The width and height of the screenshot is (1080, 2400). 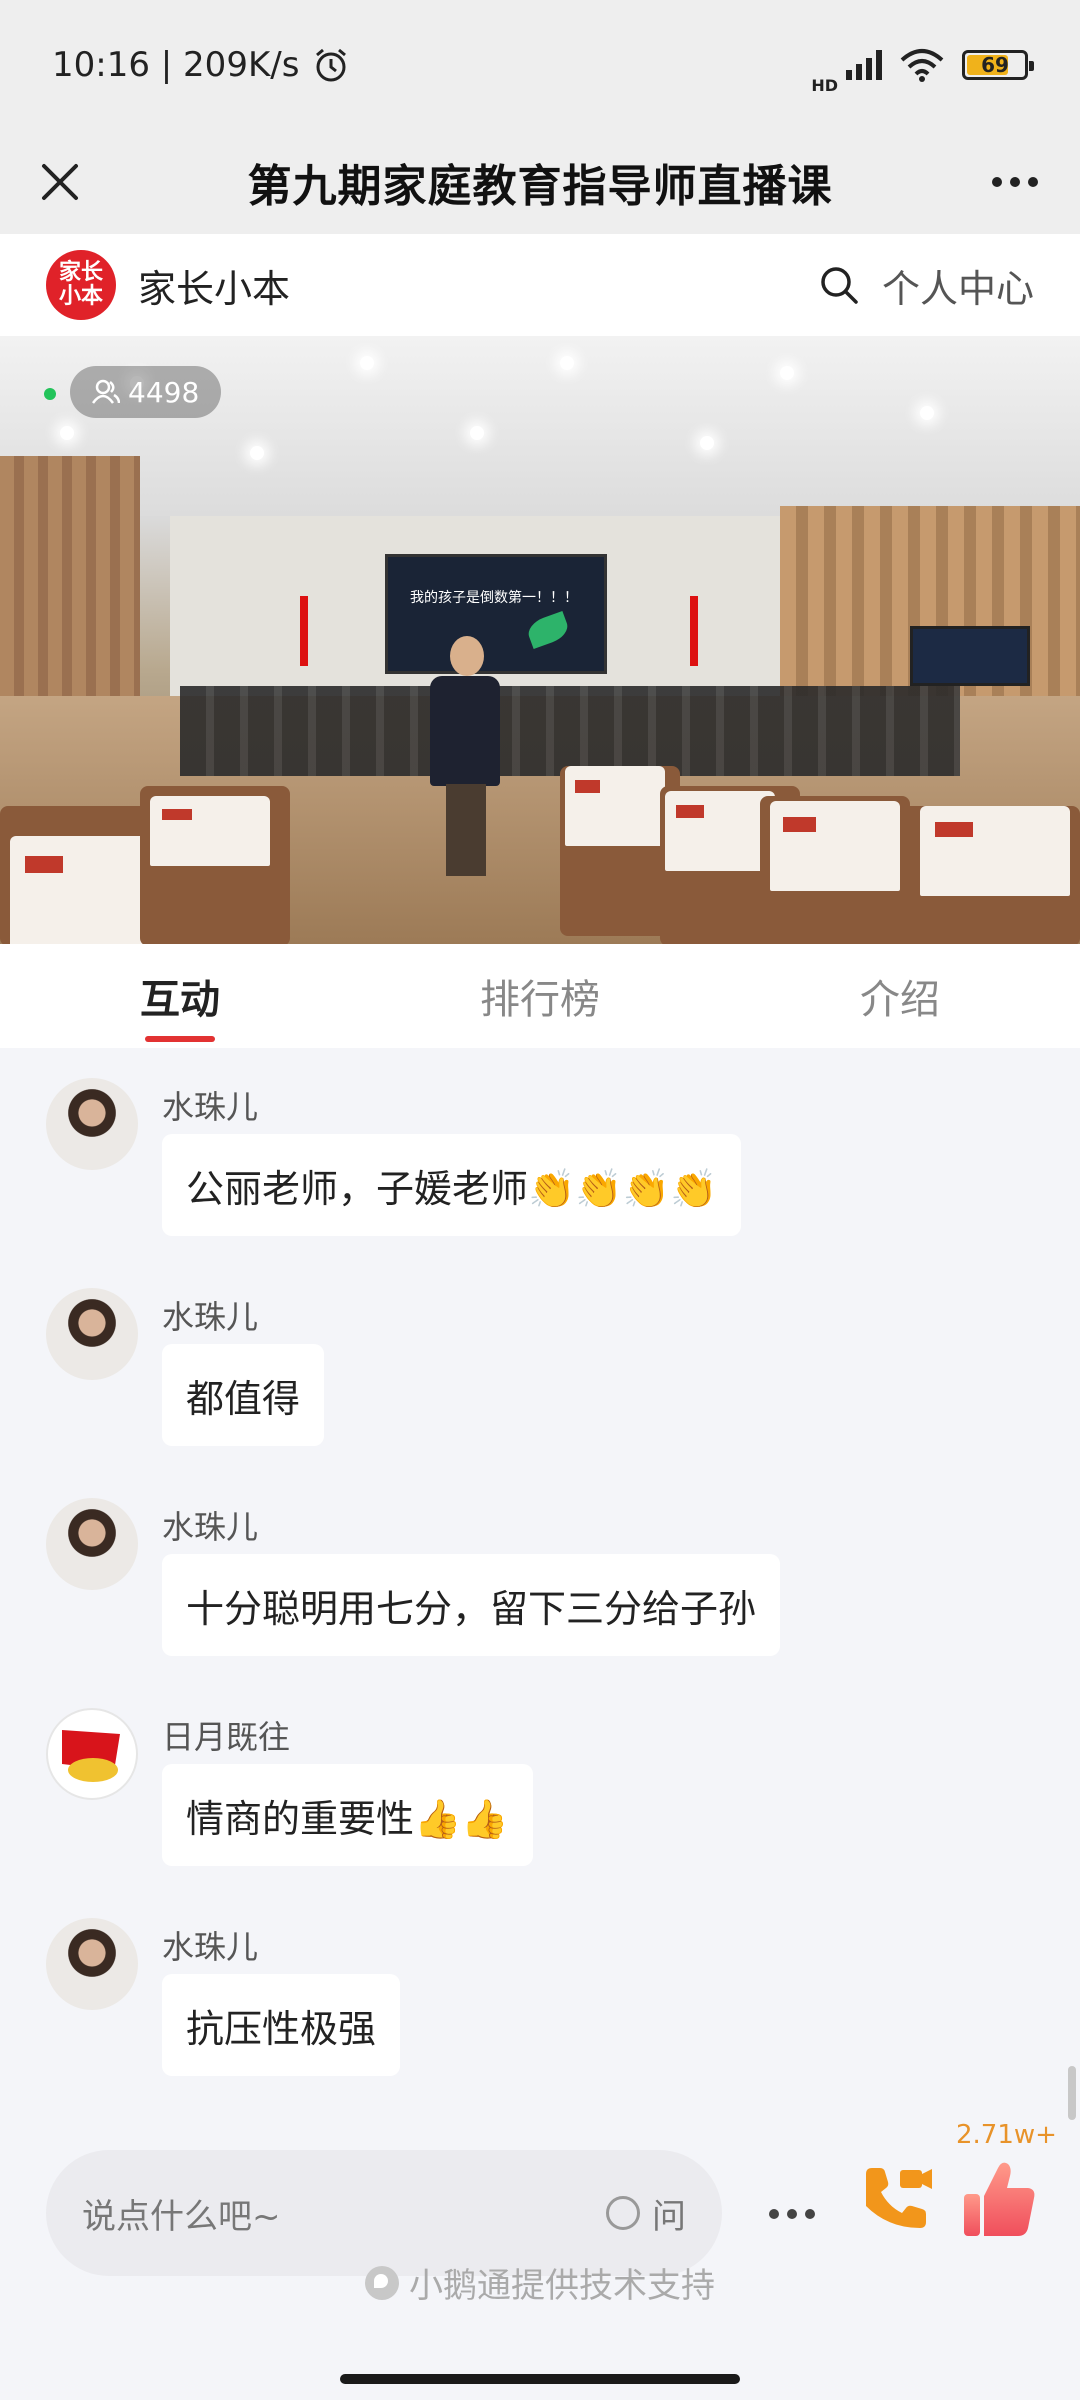 What do you see at coordinates (839, 285) in the screenshot?
I see `search-icon` at bounding box center [839, 285].